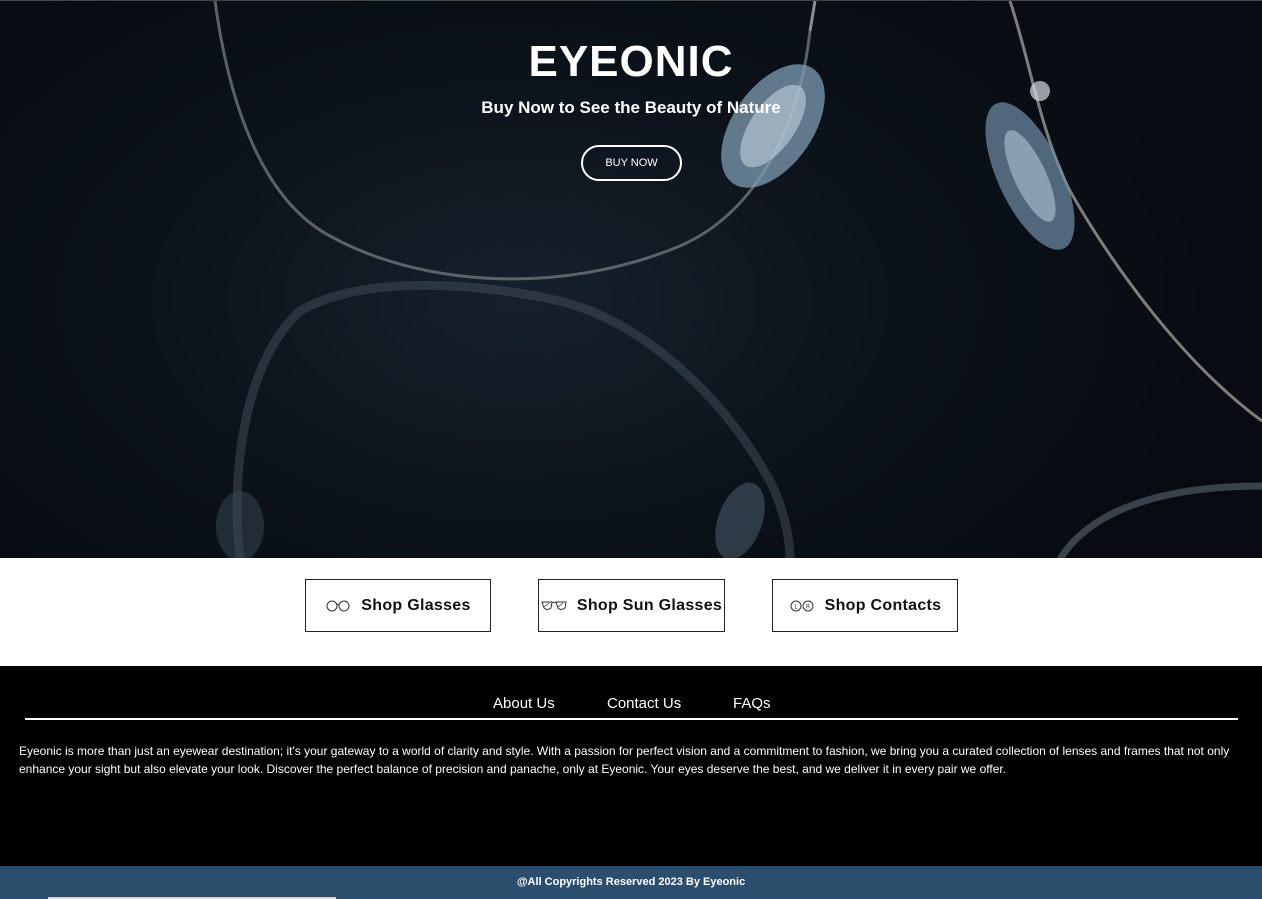  What do you see at coordinates (808, 606) in the screenshot?
I see `svg-text: R` at bounding box center [808, 606].